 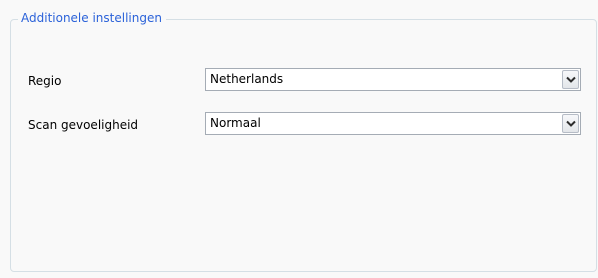 What do you see at coordinates (92, 18) in the screenshot?
I see `group-title: Additionele instellingen` at bounding box center [92, 18].